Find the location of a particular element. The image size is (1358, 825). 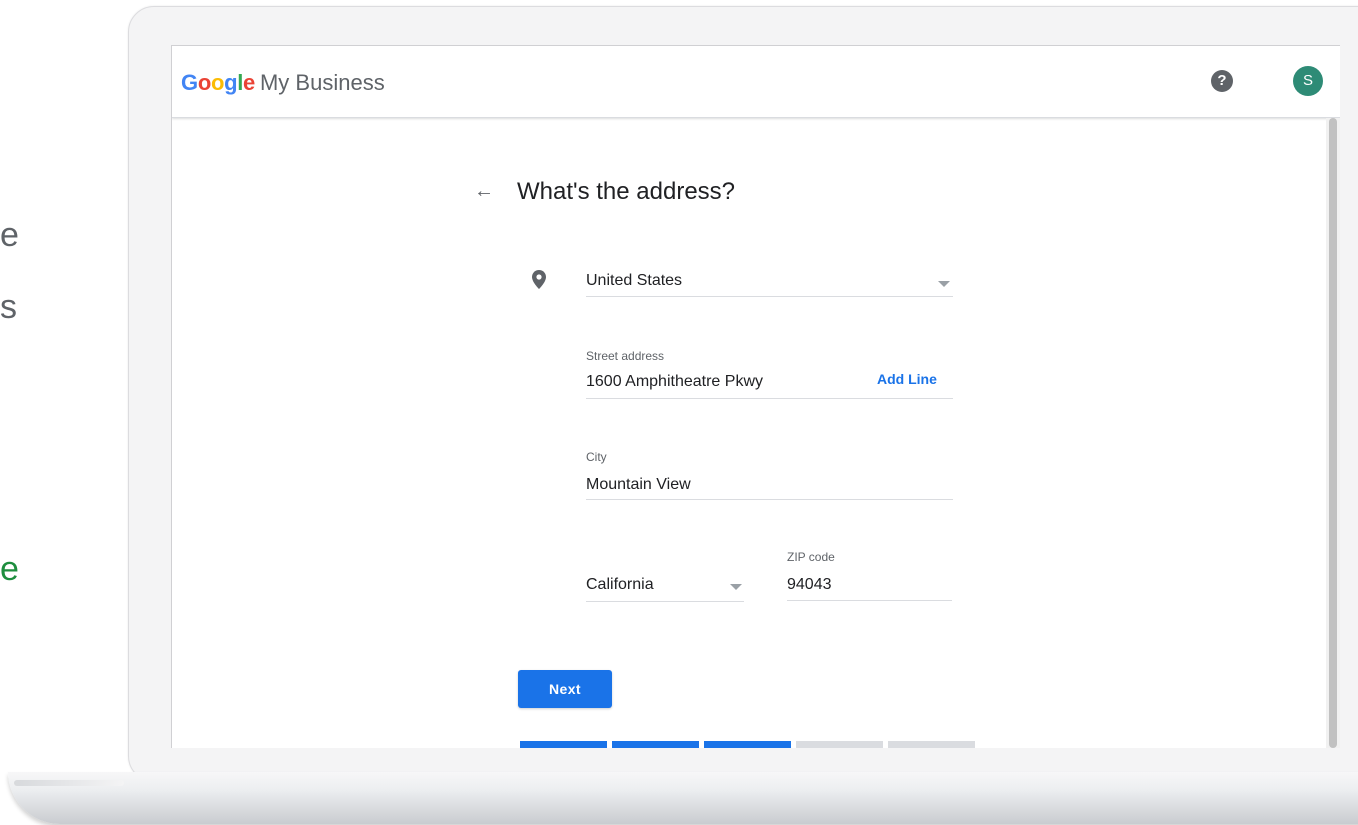

logo-letter: e is located at coordinates (249, 82).